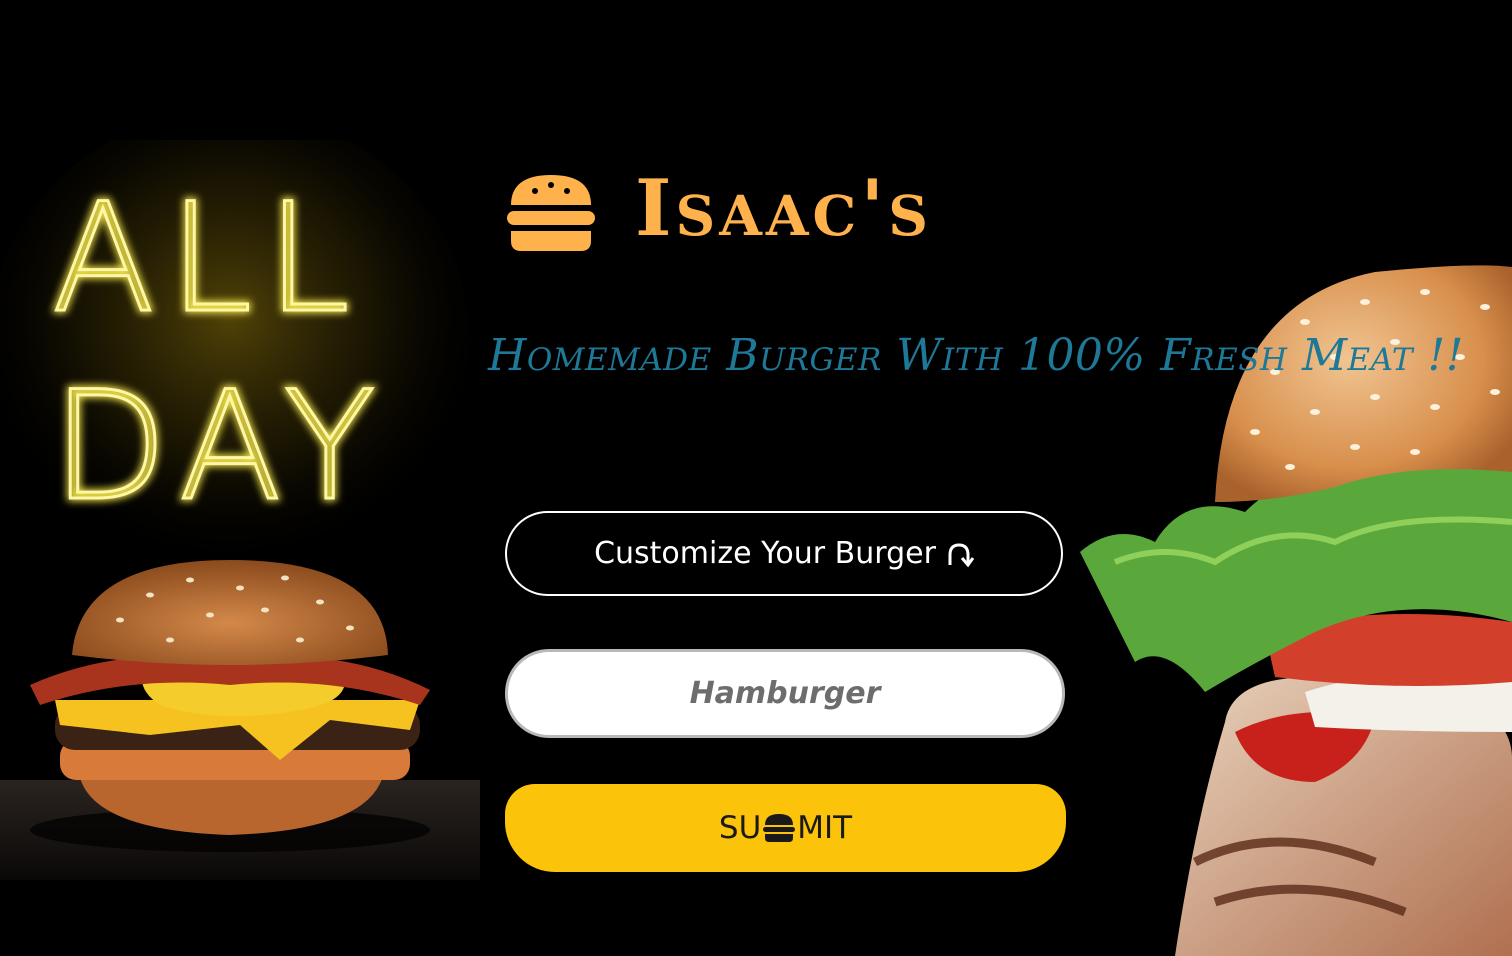  I want to click on submit-label-end: MIT, so click(825, 828).